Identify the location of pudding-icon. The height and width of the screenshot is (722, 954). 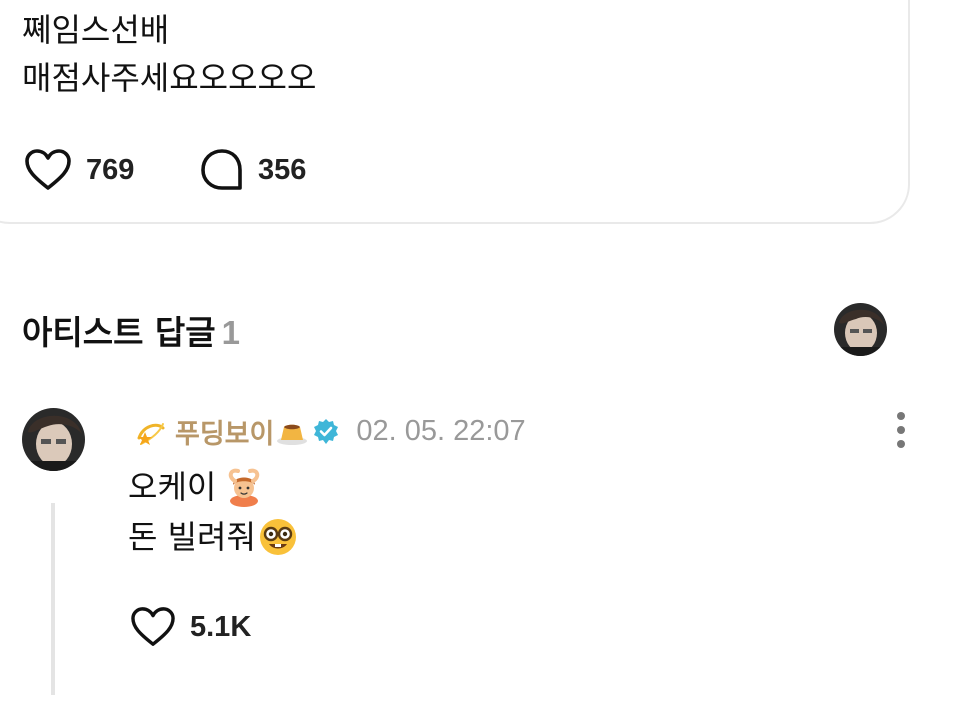
(292, 434).